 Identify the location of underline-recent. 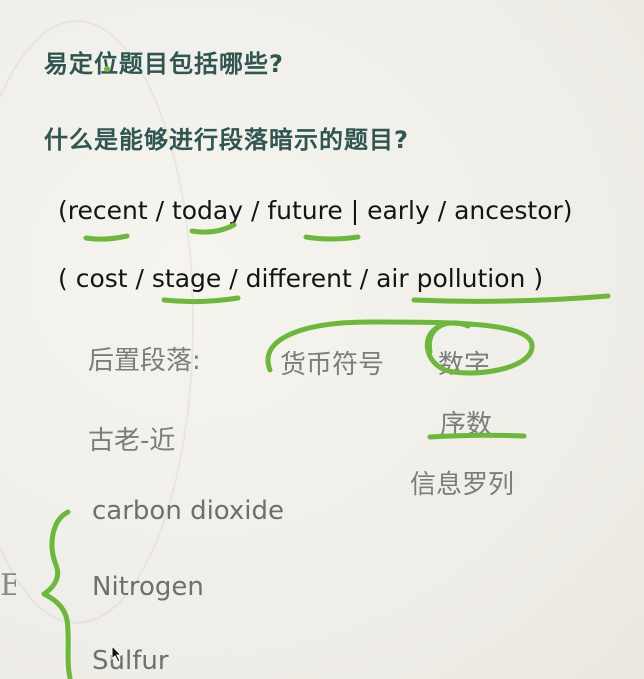
(106, 237).